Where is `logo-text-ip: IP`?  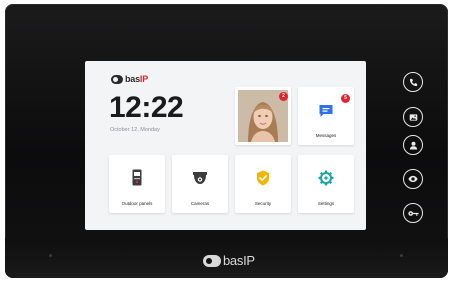 logo-text-ip: IP is located at coordinates (144, 79).